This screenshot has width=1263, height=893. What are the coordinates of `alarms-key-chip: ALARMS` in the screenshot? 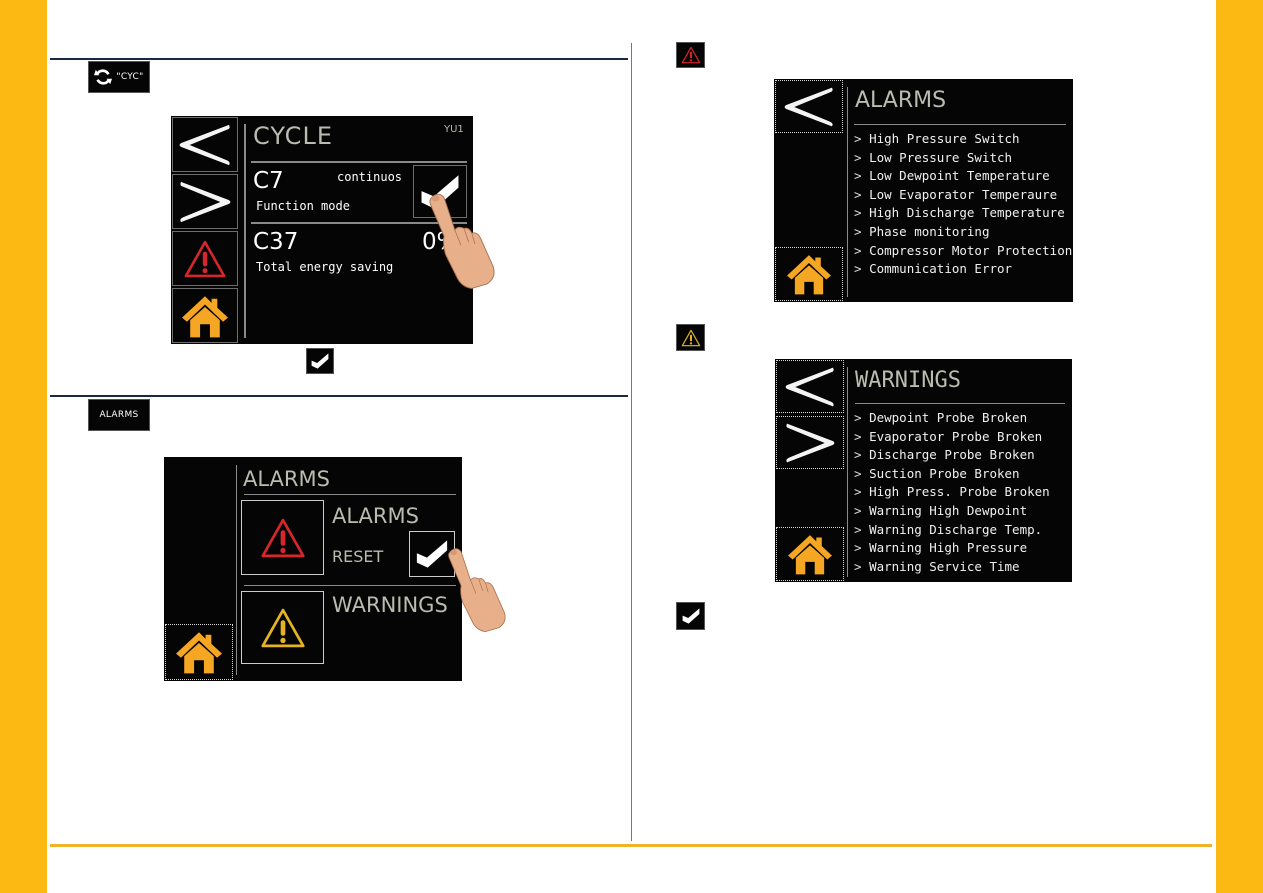 It's located at (119, 415).